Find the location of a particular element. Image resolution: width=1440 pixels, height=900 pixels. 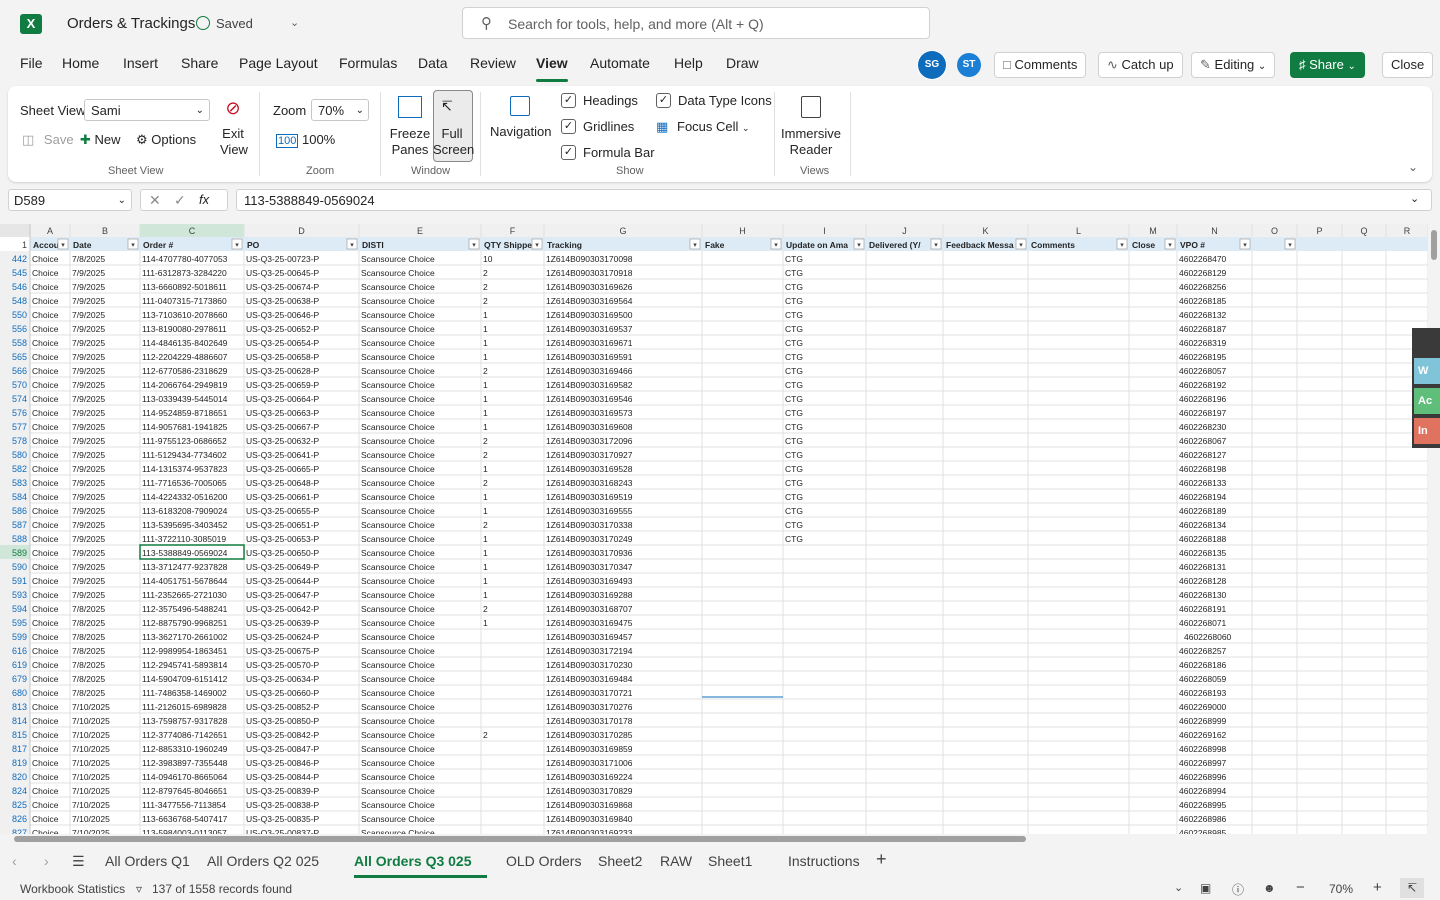

zoom-100-button: 100 100% is located at coordinates (305, 140).